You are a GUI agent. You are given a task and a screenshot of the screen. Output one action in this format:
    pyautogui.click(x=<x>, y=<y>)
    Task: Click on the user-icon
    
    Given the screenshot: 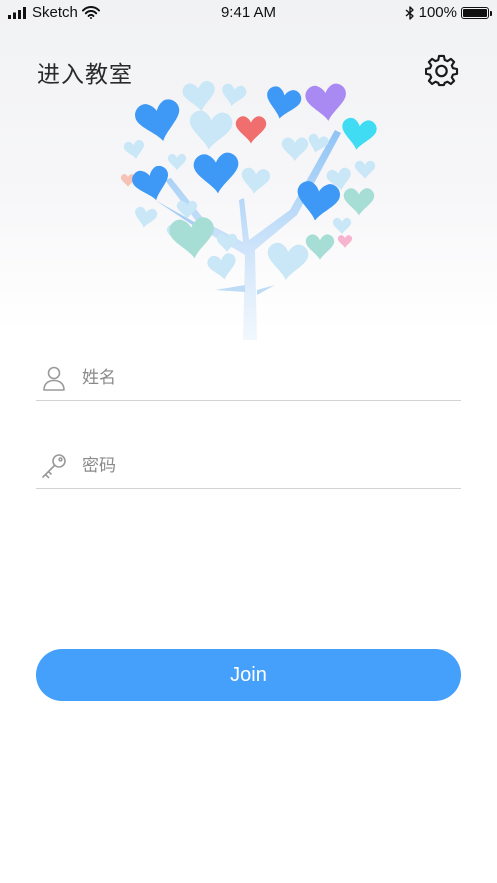 What is the action you would take?
    pyautogui.click(x=54, y=378)
    